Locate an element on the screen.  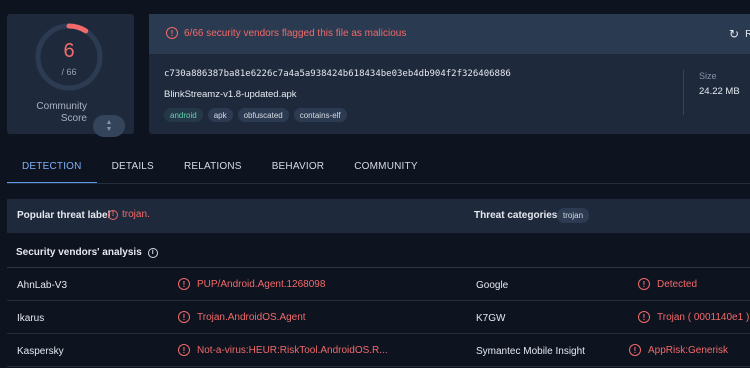
vendor-name: Google is located at coordinates (492, 285).